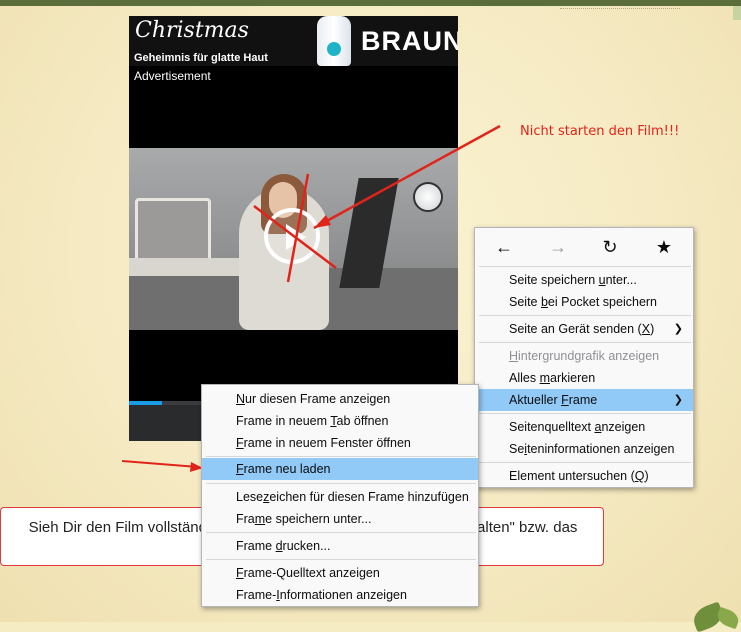 The width and height of the screenshot is (741, 632). What do you see at coordinates (409, 41) in the screenshot?
I see `brand-logo: BRAUN` at bounding box center [409, 41].